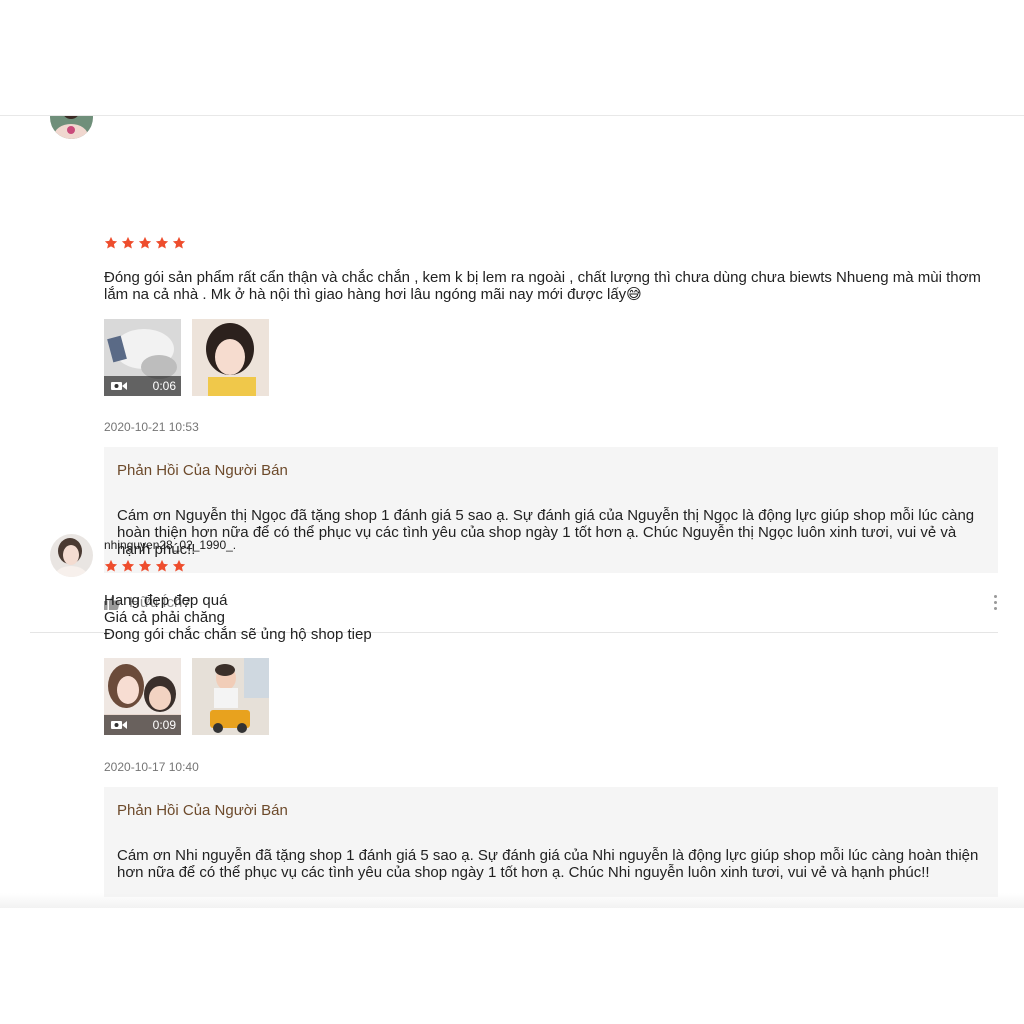 Image resolution: width=1024 pixels, height=1024 pixels. I want to click on review-date: 2020-10-21 10:53, so click(151, 427).